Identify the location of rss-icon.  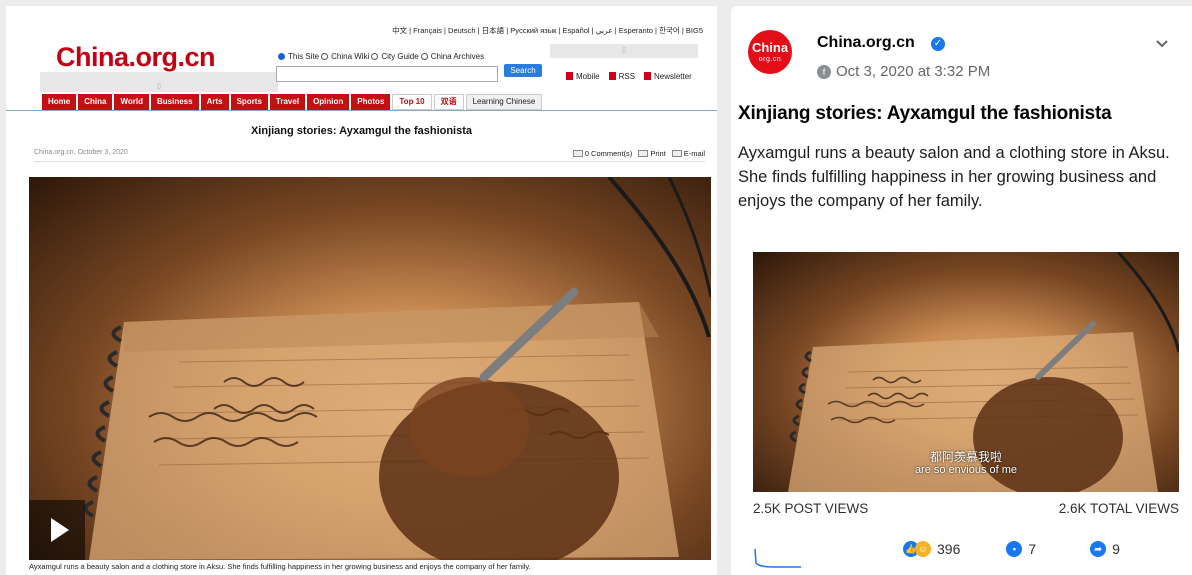
(612, 76).